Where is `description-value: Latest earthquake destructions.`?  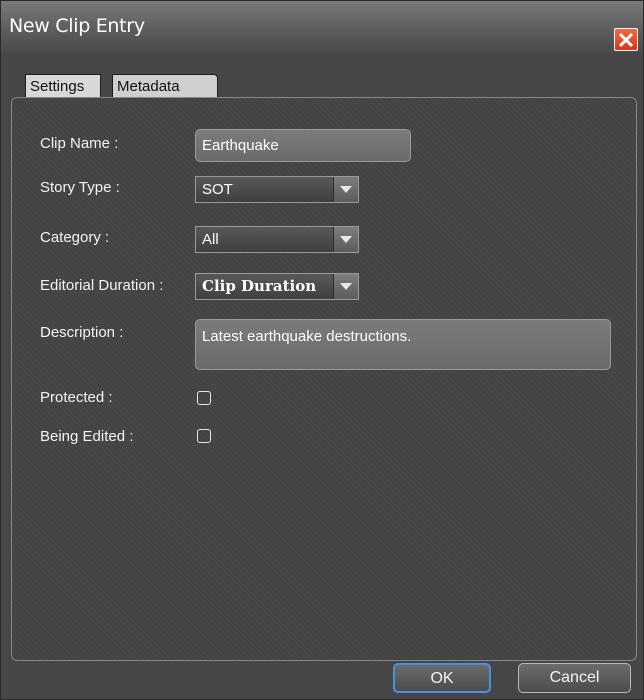
description-value: Latest earthquake destructions. is located at coordinates (307, 336).